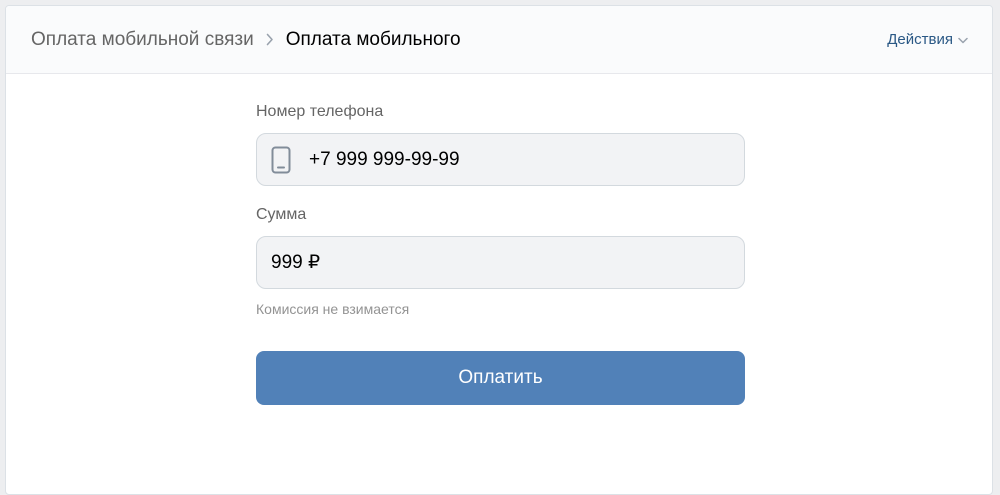 This screenshot has height=495, width=1000. I want to click on actions-dropdown: Действия, so click(927, 39).